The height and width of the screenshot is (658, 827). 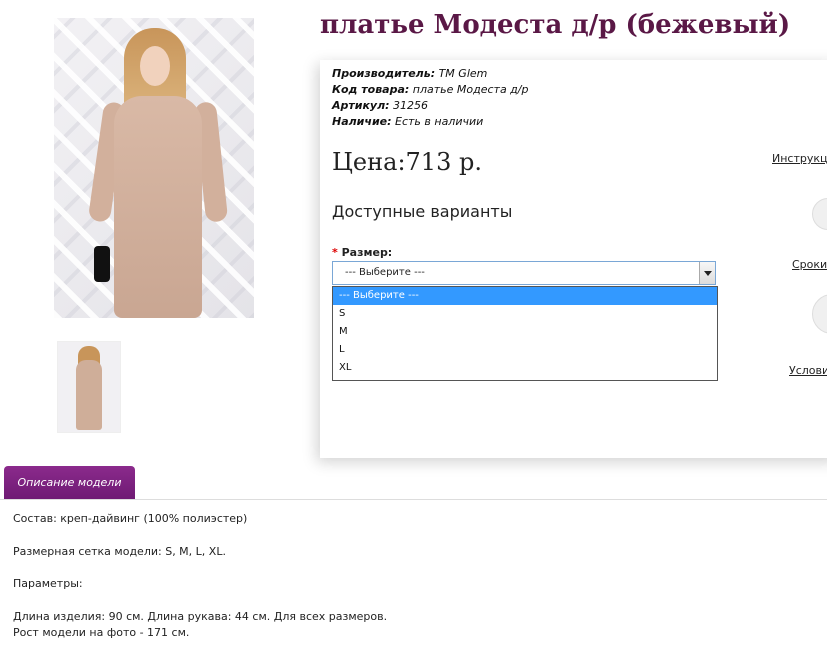 What do you see at coordinates (422, 211) in the screenshot?
I see `variants-heading: Доступные варианты` at bounding box center [422, 211].